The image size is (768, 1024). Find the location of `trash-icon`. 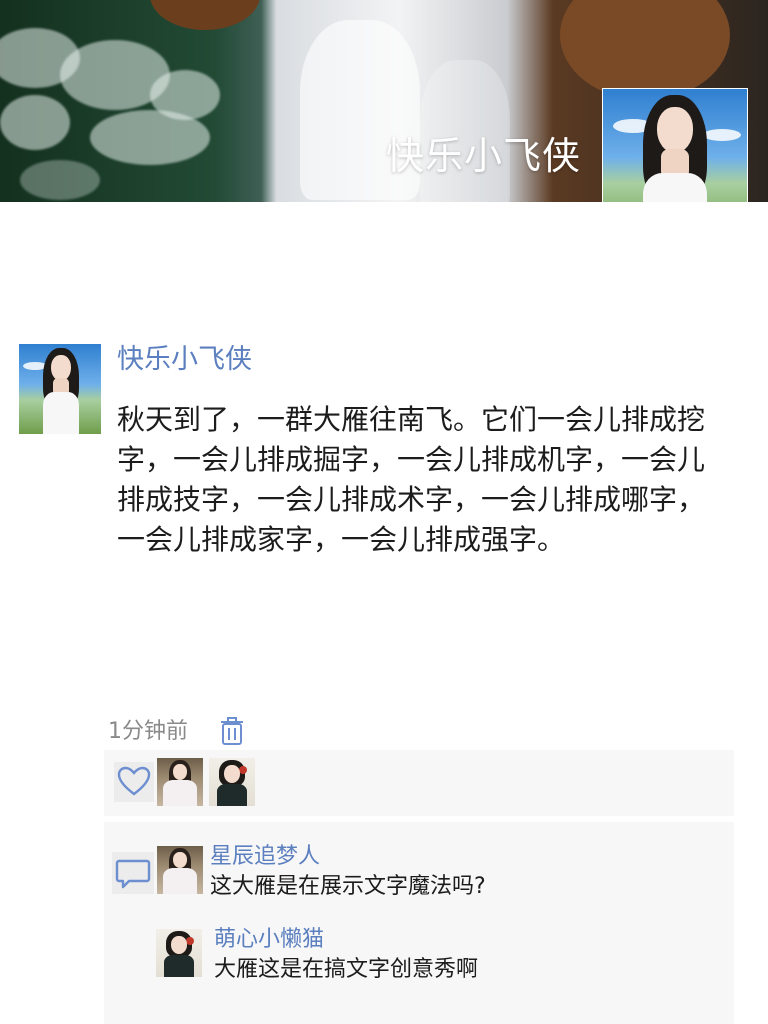

trash-icon is located at coordinates (232, 731).